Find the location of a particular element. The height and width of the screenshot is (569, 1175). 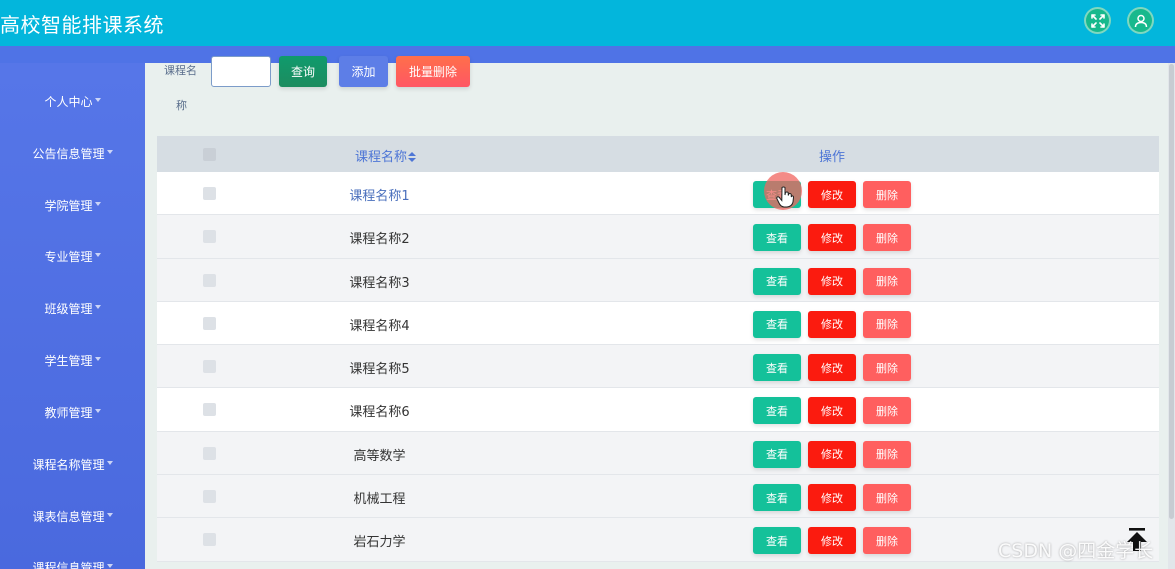

top-header: 高校智能排课系统 is located at coordinates (587, 23).